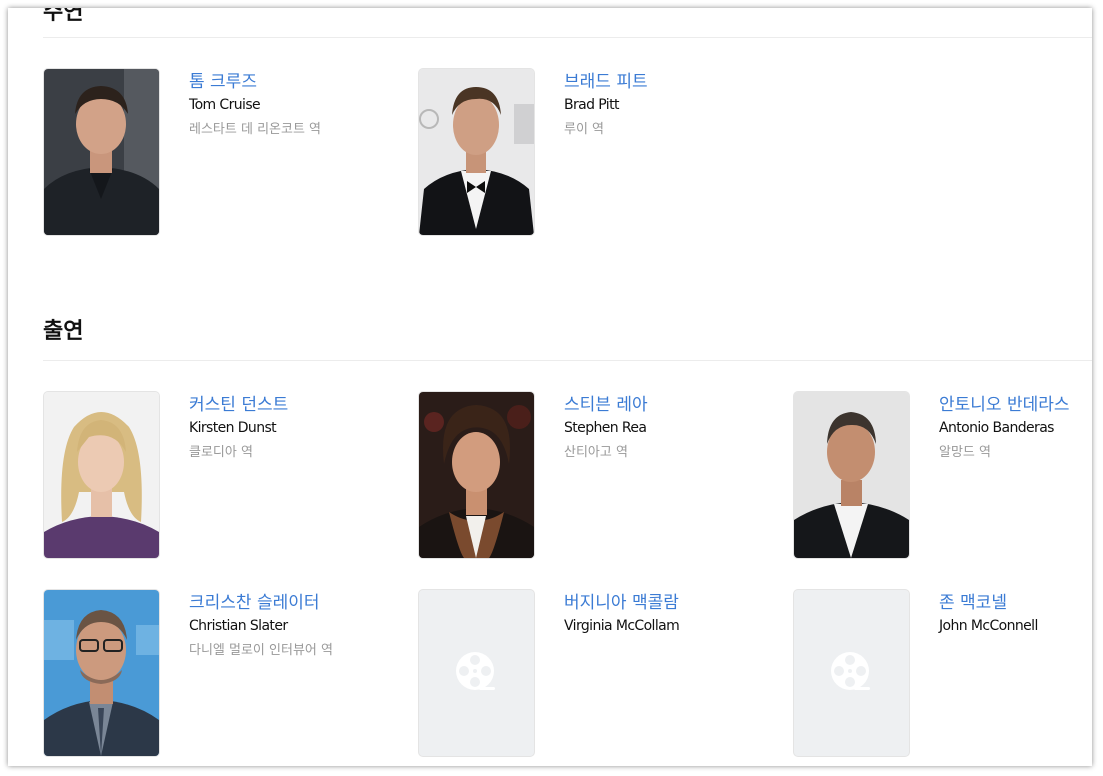  I want to click on person-name-ko: 버지니아 맥콜람, so click(664, 603).